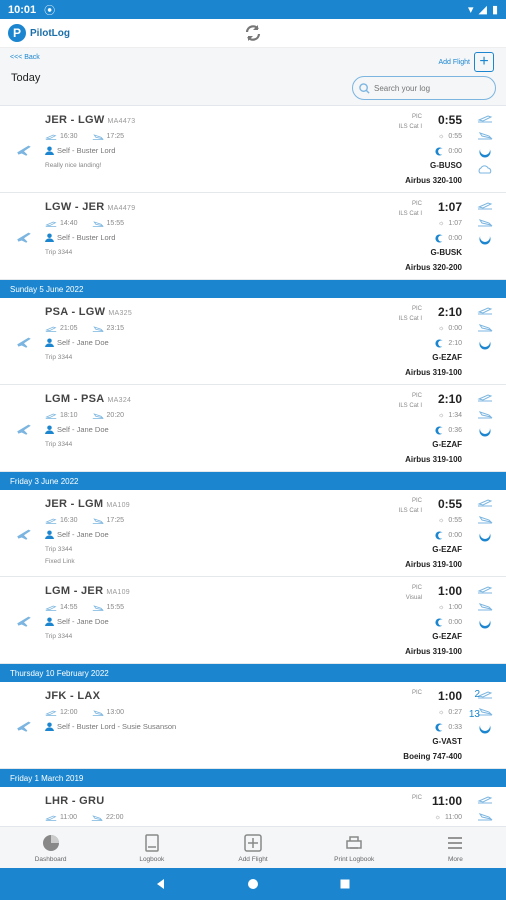 The height and width of the screenshot is (900, 506). I want to click on nav-dashboard: Dashboard, so click(50, 847).